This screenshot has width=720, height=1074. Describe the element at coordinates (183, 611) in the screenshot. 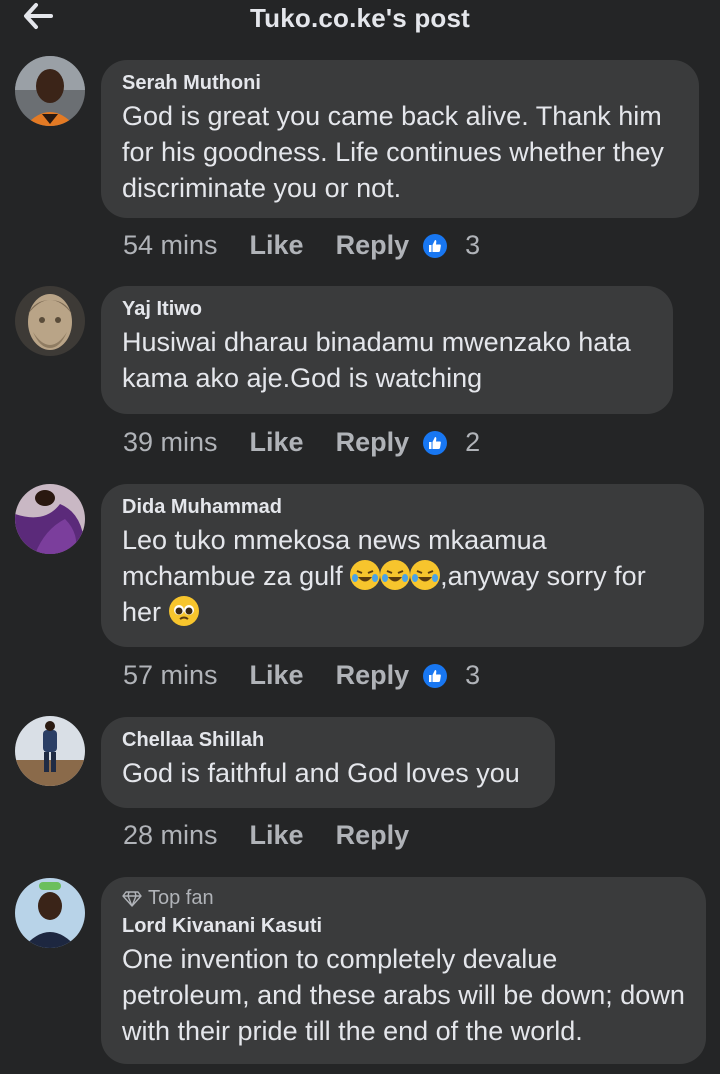

I see `pleading-face-emoji-icon` at that location.